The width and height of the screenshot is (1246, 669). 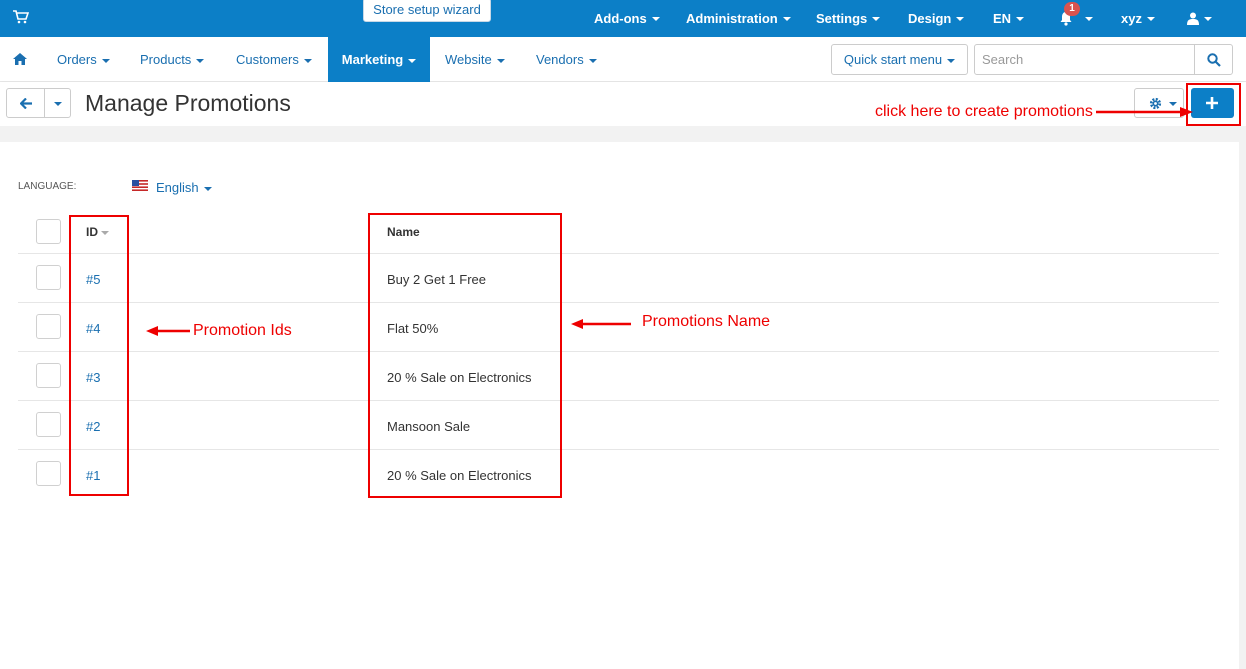 I want to click on topnav-user: xyz, so click(x=1138, y=18).